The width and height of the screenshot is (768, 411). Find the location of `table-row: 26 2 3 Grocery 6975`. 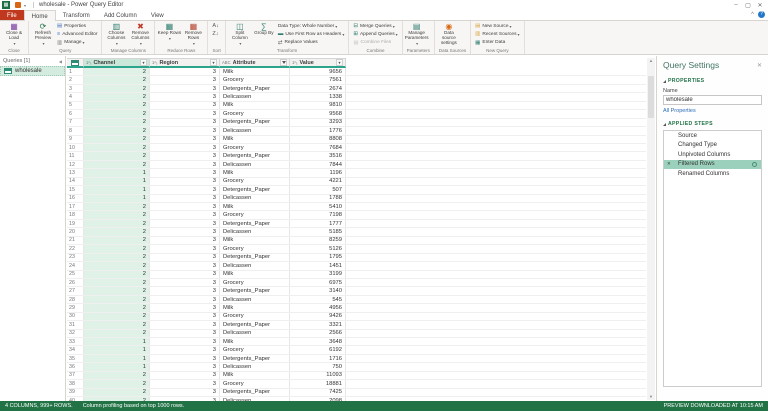

table-row: 26 2 3 Grocery 6975 is located at coordinates (356, 283).